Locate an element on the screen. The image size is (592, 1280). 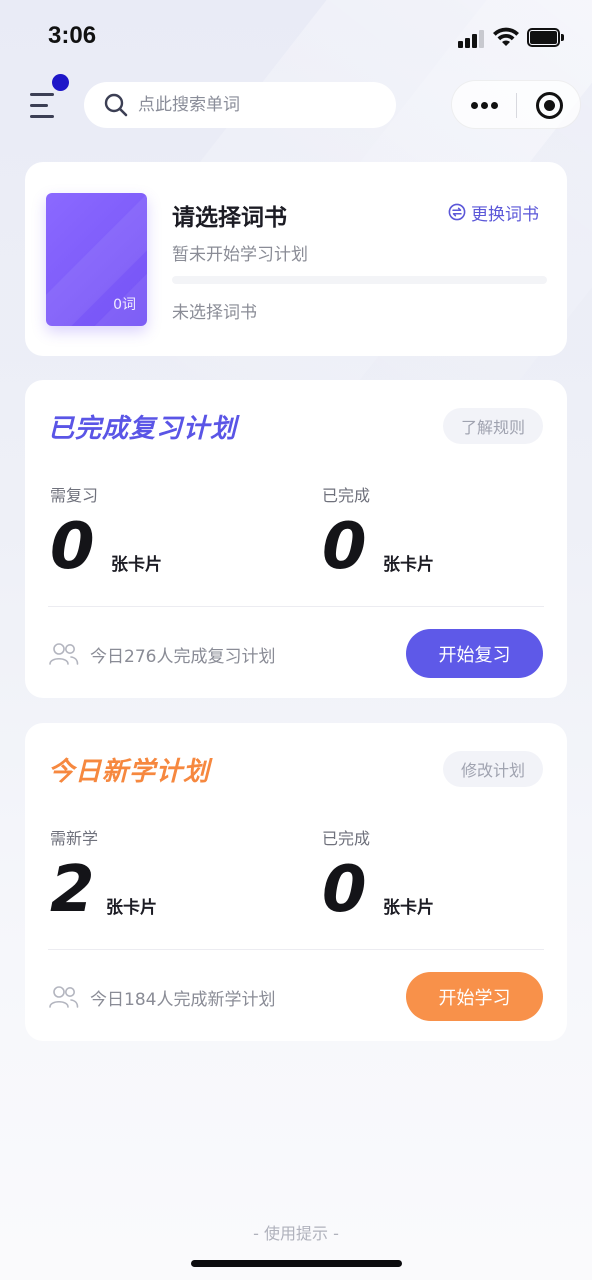
review-footer-text: 今日276人完成复习计划 is located at coordinates (183, 657).